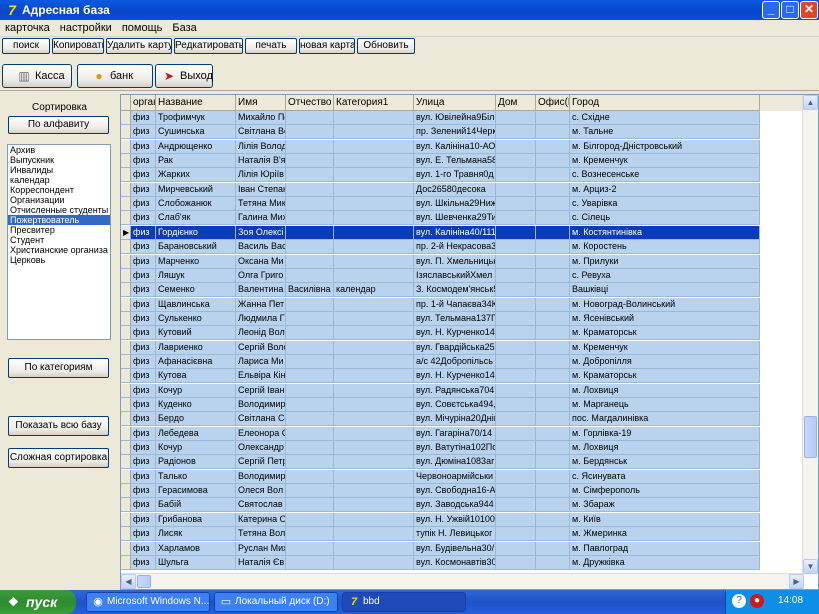 The image size is (819, 614). What do you see at coordinates (196, 318) in the screenshot?
I see `table-cell: Сулькенко` at bounding box center [196, 318].